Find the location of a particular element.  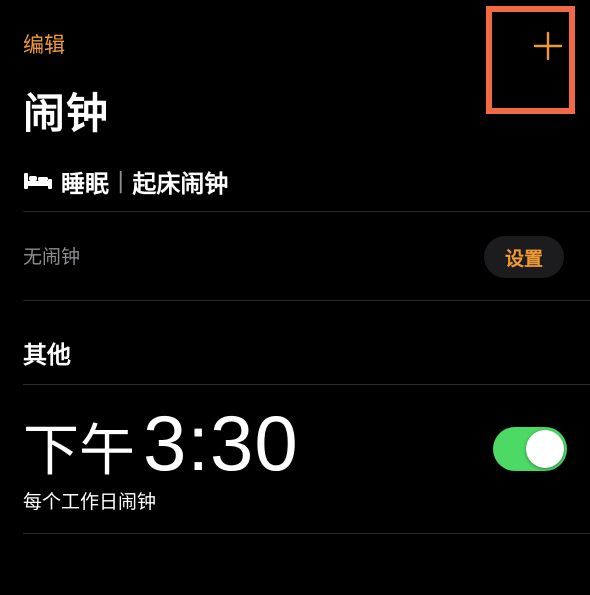

setup-button: 设置 is located at coordinates (524, 257).